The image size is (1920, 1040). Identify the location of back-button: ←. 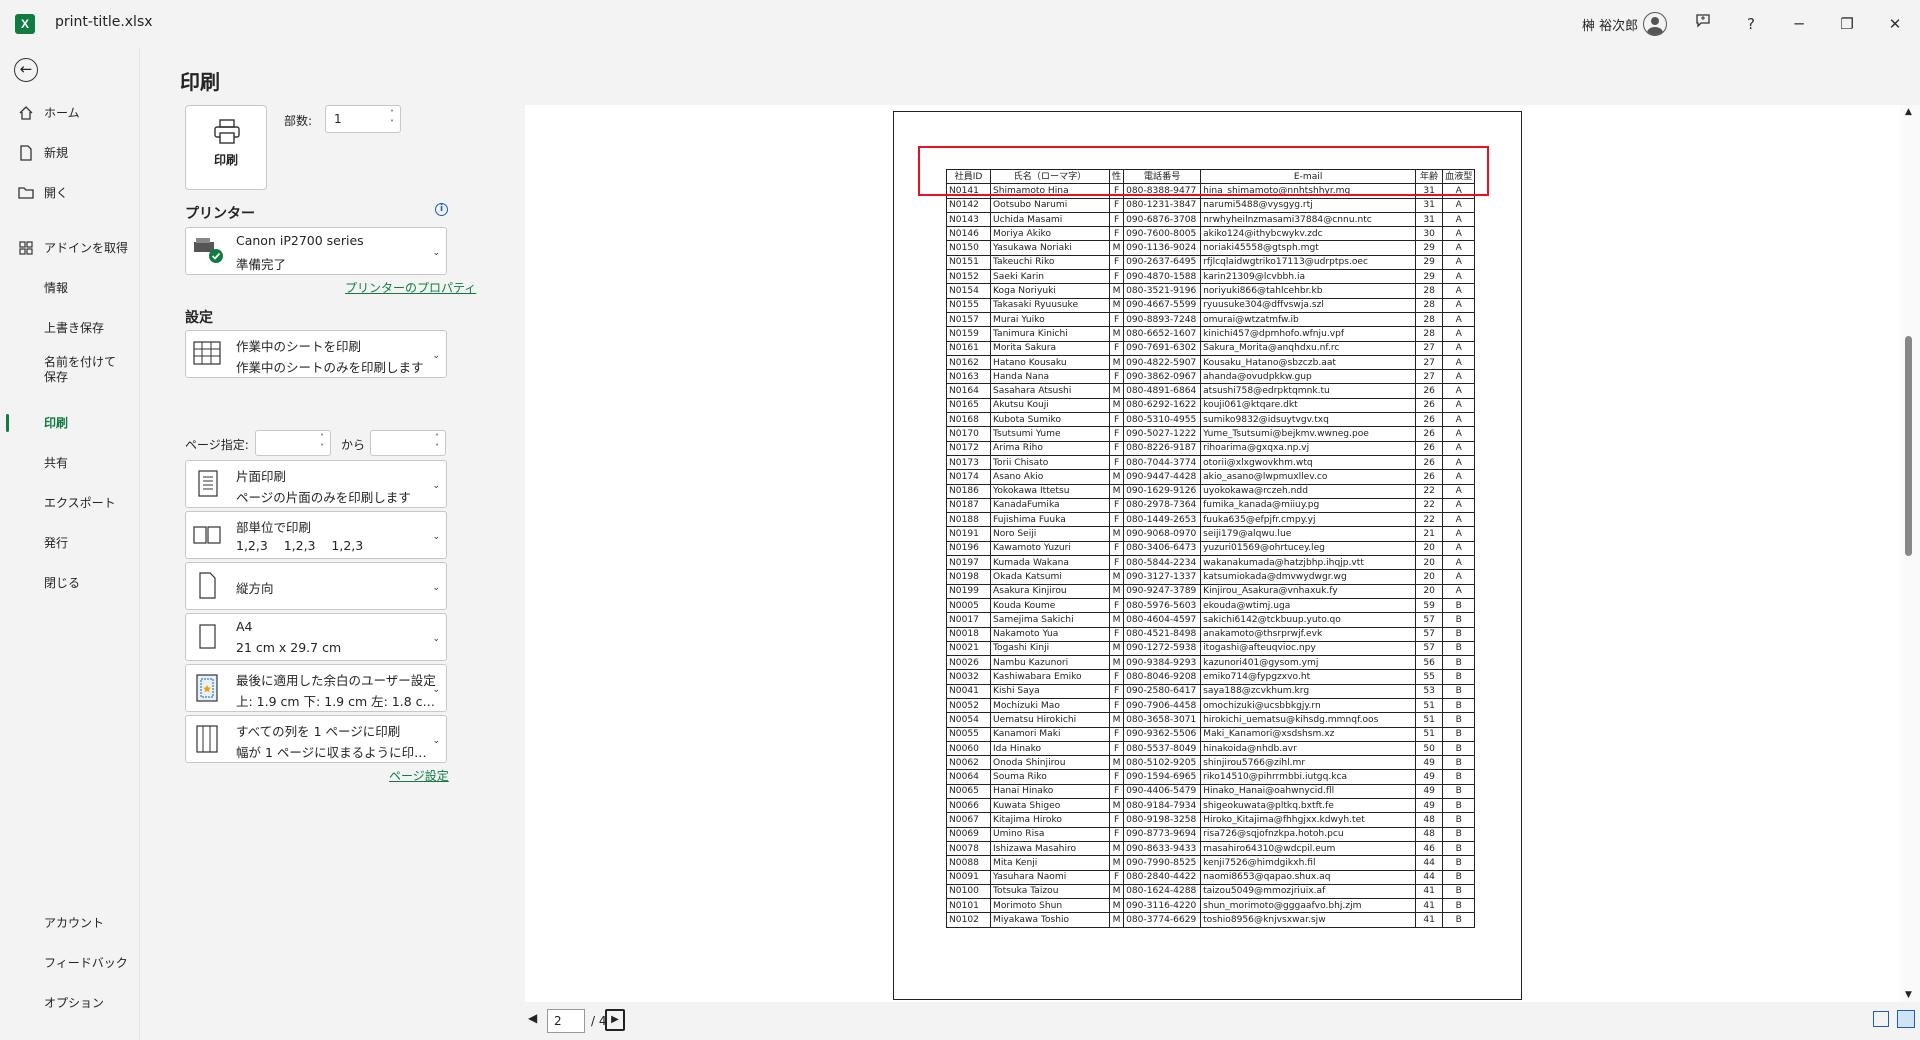
(26, 70).